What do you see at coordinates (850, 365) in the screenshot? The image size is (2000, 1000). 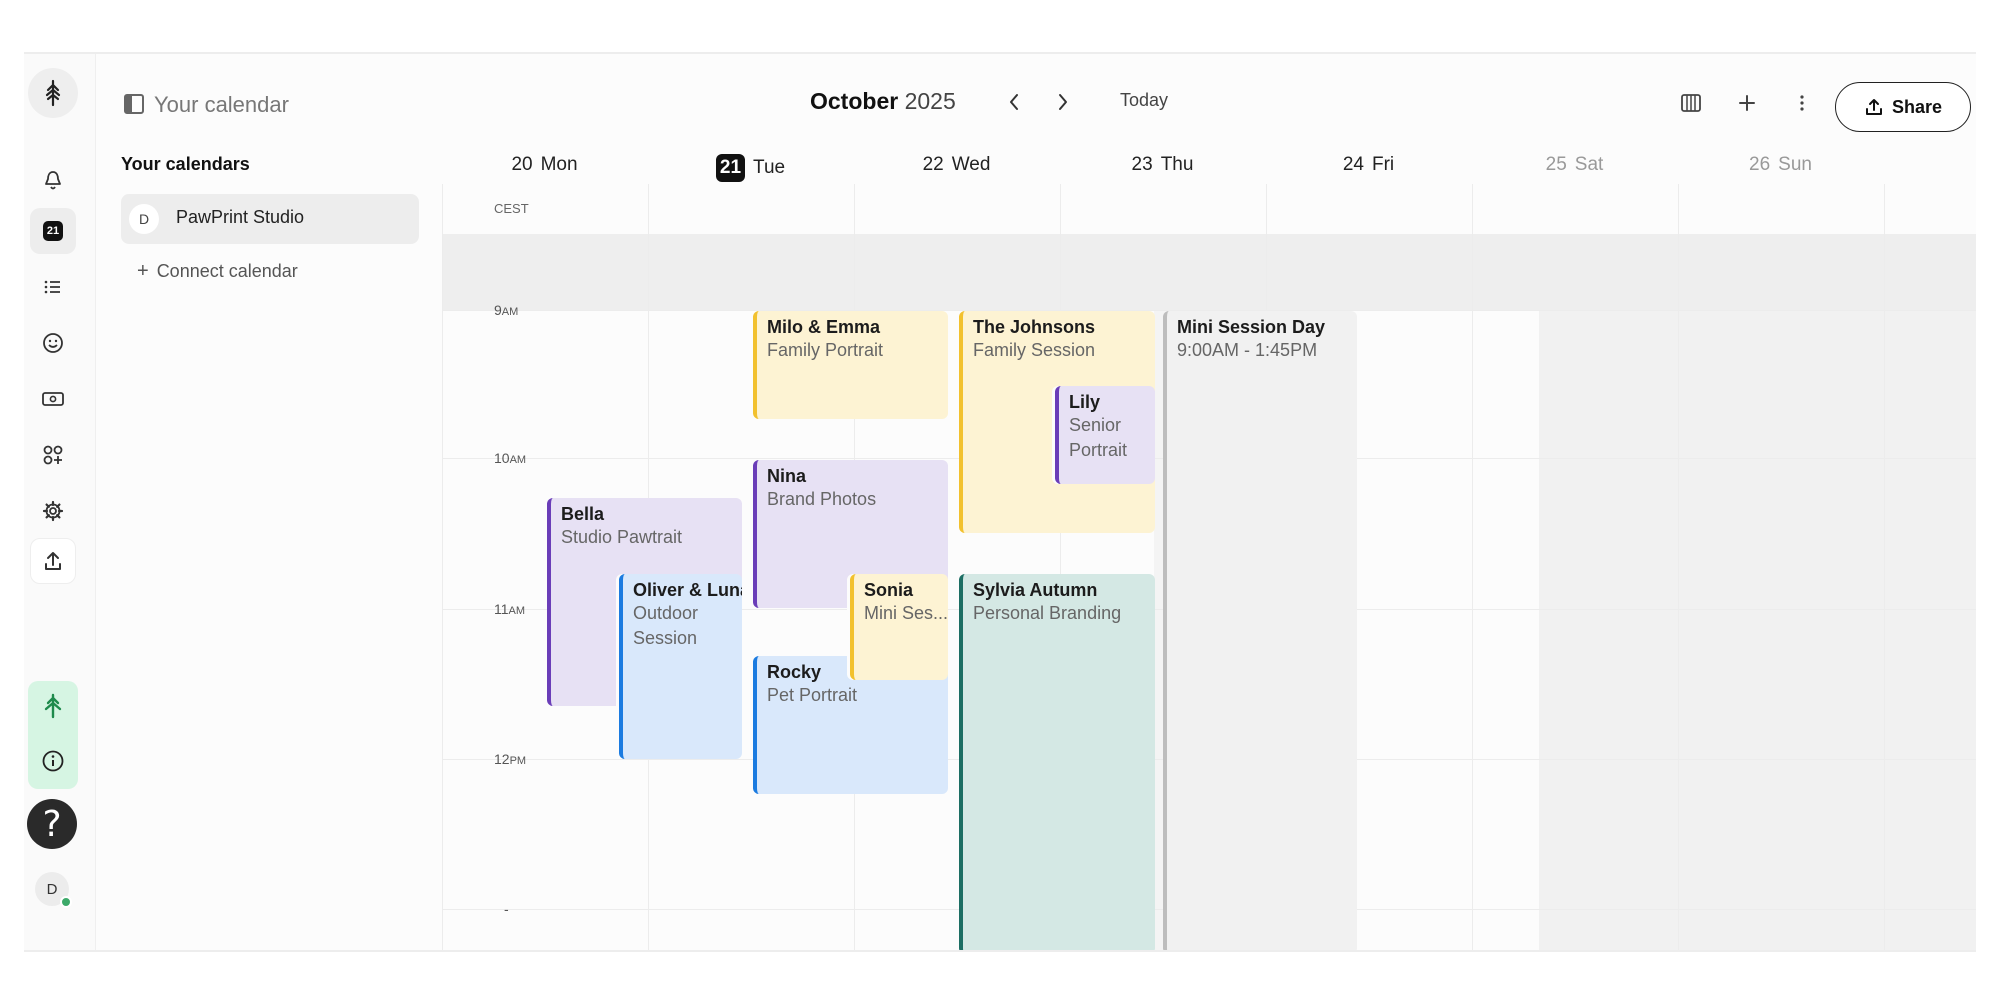 I see `calendar-event: Milo & Emma Family Portrait` at bounding box center [850, 365].